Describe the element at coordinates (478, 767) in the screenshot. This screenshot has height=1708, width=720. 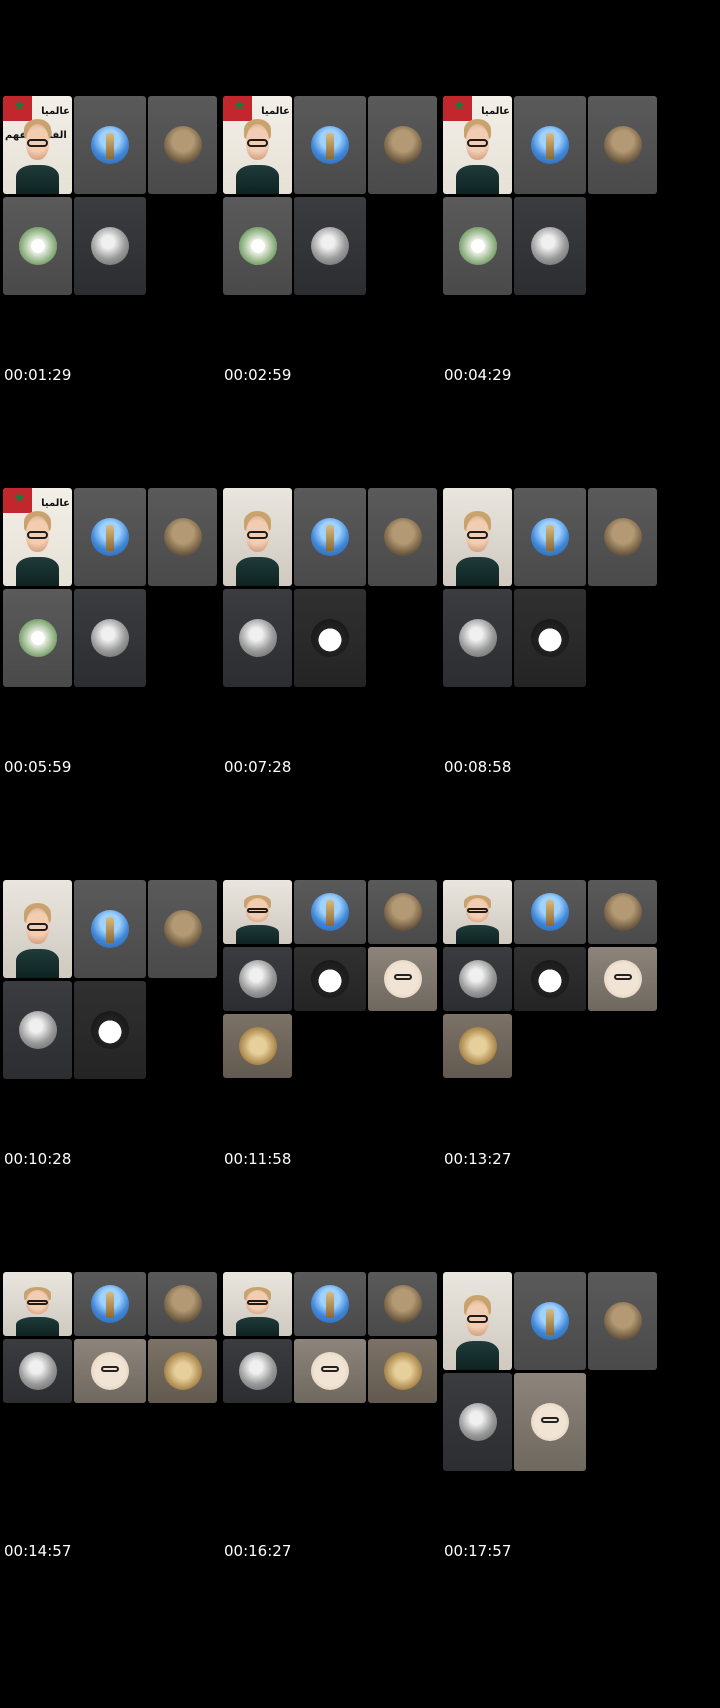
I see `timestamp-label: 00:08:58` at that location.